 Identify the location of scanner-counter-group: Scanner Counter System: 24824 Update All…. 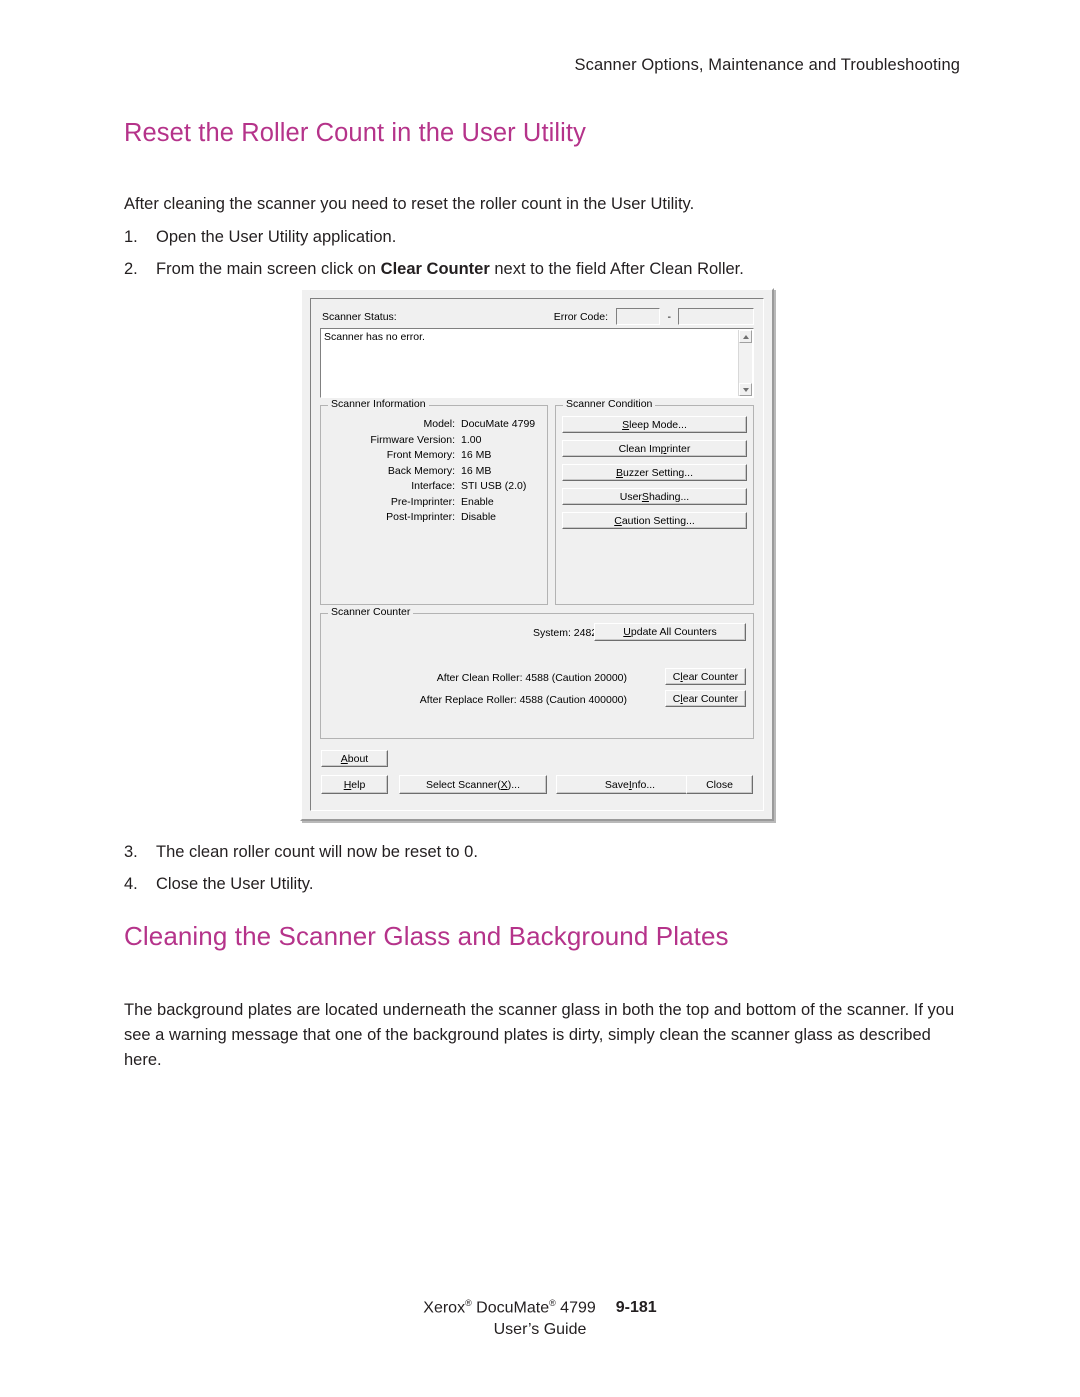
(537, 673).